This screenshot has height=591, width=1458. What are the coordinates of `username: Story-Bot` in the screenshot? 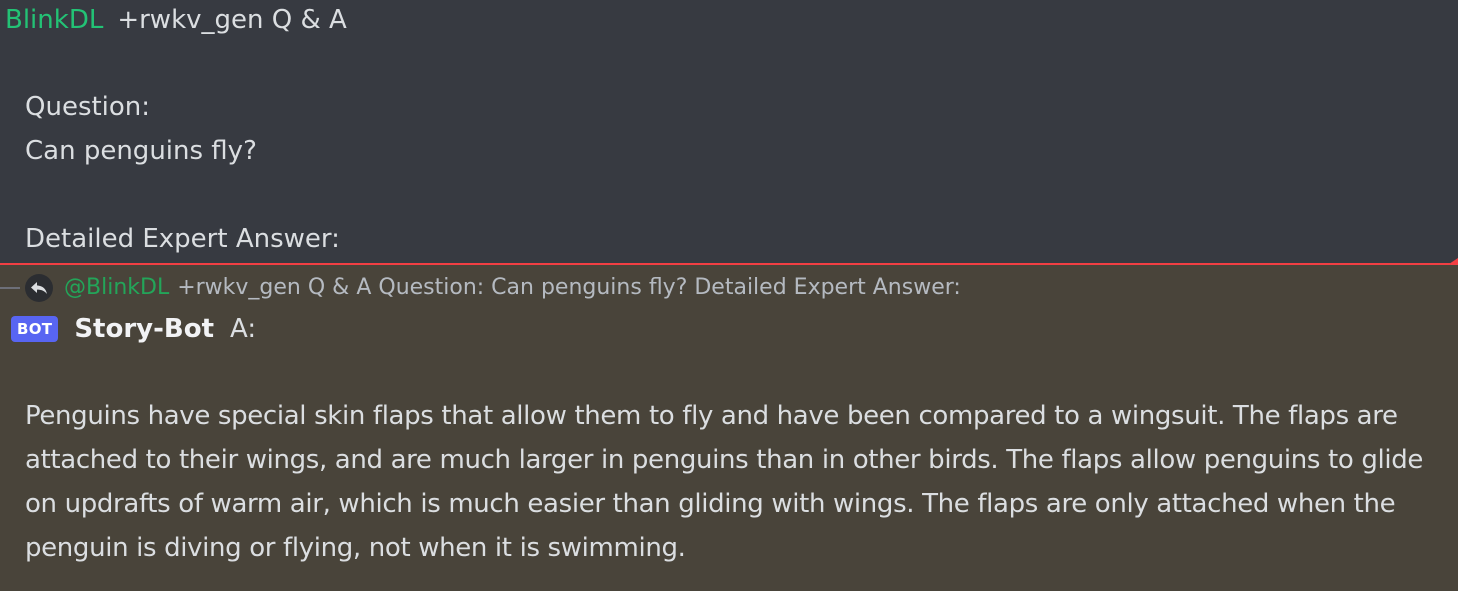 It's located at (144, 329).